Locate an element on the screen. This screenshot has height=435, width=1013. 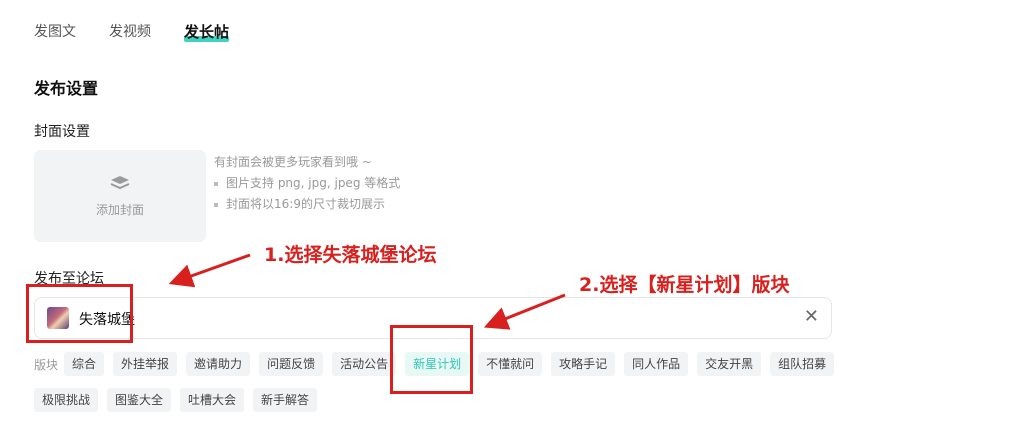
annotation-step2: 2.选择【新星计划】版块 is located at coordinates (684, 285).